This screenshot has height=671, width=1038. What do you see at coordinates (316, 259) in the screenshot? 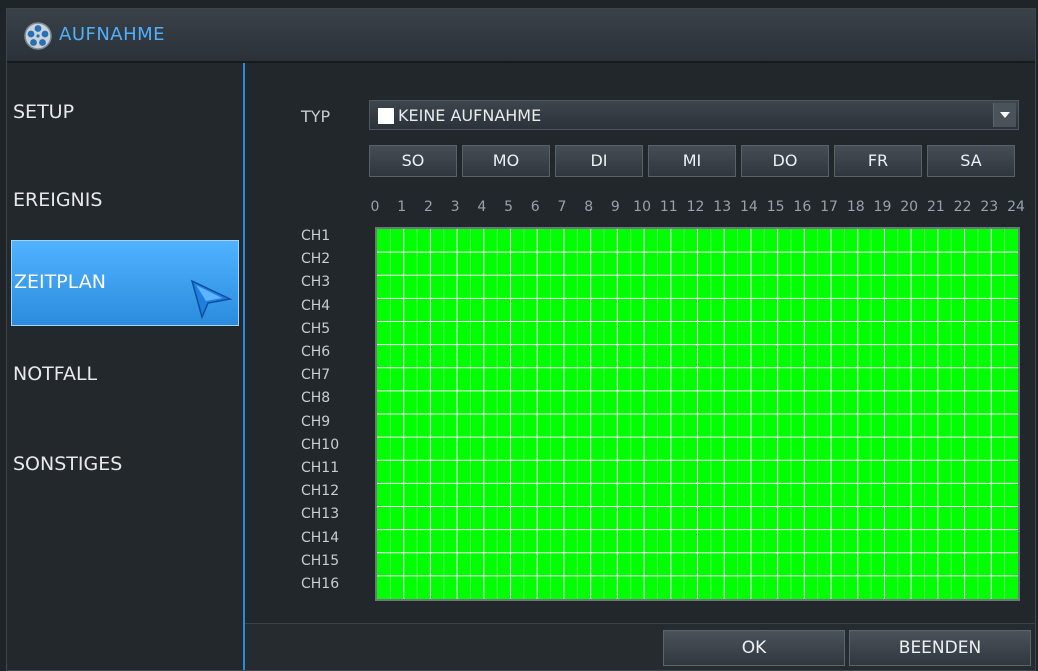
I see `channel-label: CH2` at bounding box center [316, 259].